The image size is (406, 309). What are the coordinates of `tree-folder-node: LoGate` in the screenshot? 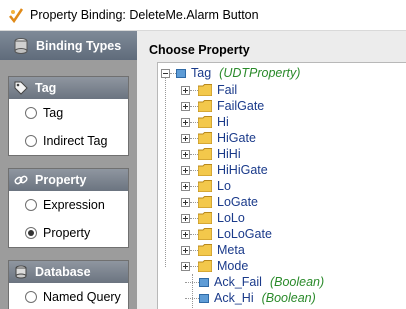 It's located at (219, 202).